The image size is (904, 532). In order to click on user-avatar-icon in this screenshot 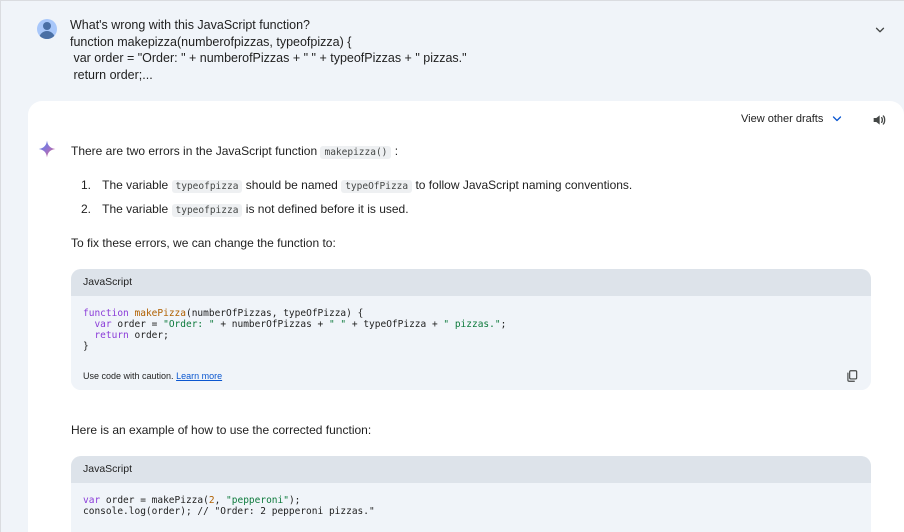, I will do `click(47, 29)`.